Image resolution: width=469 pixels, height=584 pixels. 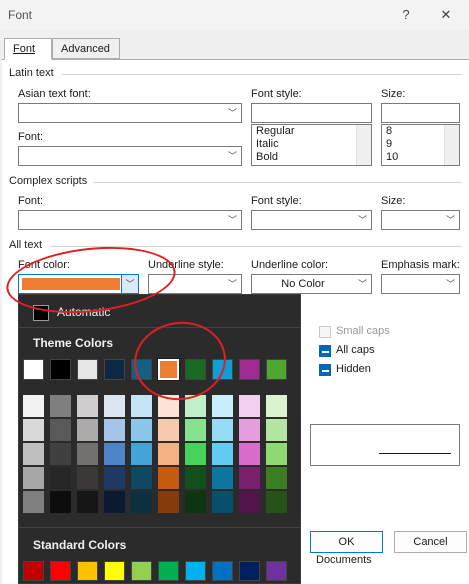 I want to click on emphasis-mark-combo: ﹀, so click(x=420, y=284).